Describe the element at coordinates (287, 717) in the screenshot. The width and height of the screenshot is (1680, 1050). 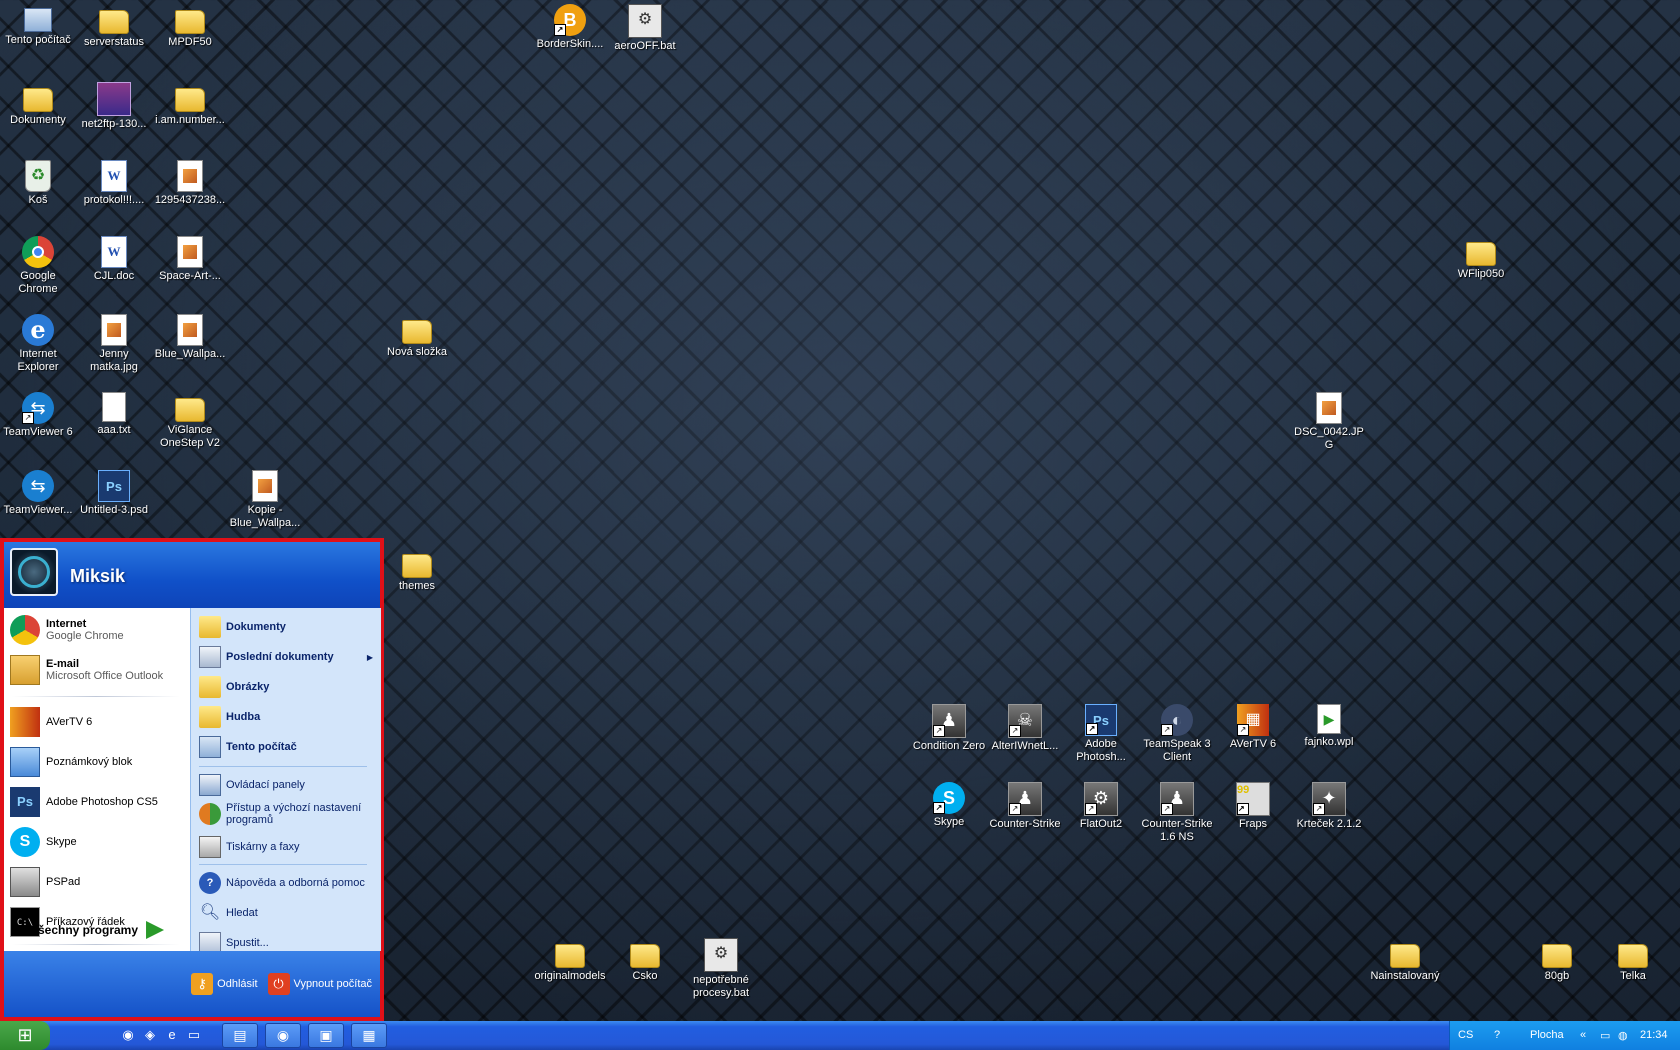
I see `place-hudba: Hudba` at that location.